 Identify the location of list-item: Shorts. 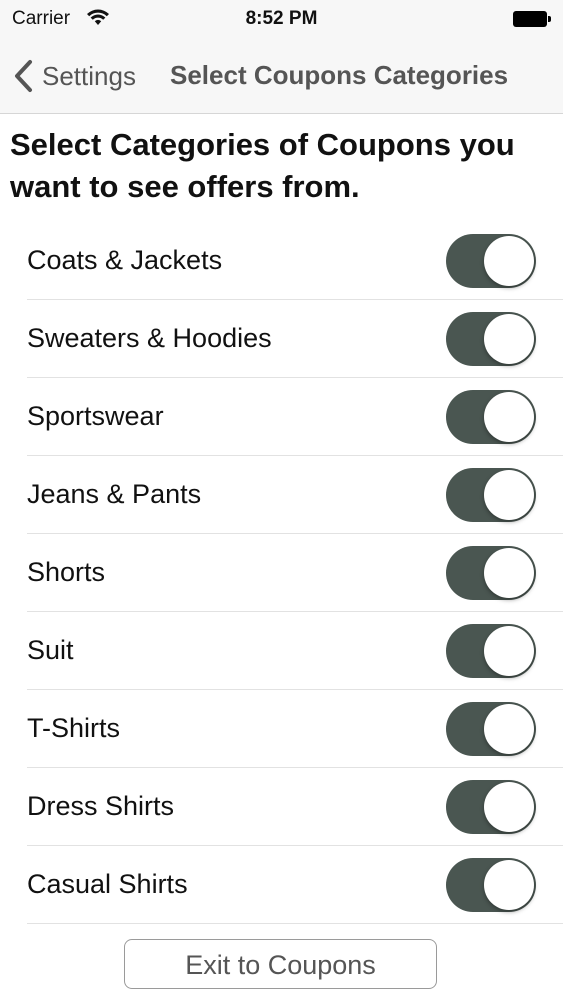
(295, 573).